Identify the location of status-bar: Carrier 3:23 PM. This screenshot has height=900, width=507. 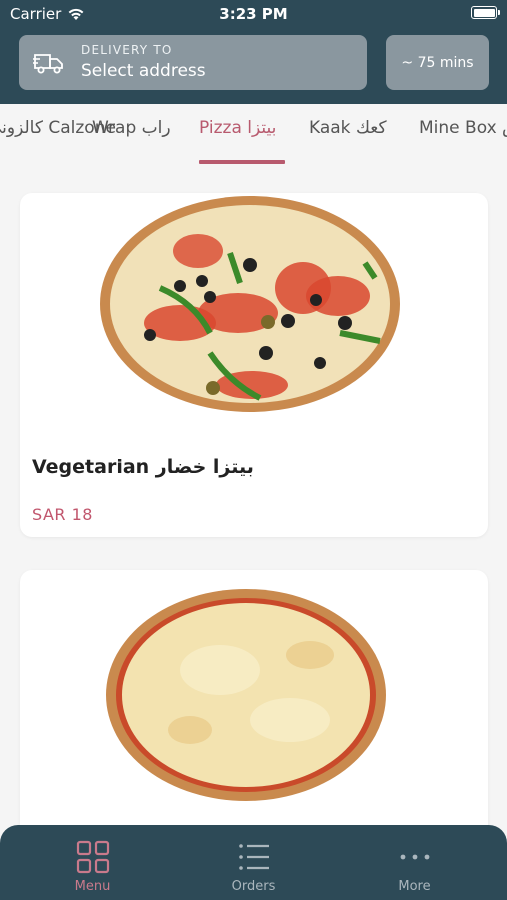
(253, 15).